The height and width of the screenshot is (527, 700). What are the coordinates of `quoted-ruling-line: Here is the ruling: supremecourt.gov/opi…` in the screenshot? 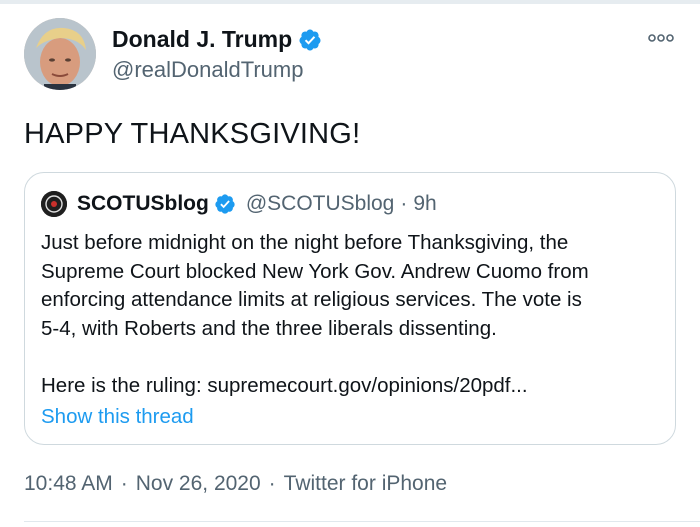 It's located at (284, 385).